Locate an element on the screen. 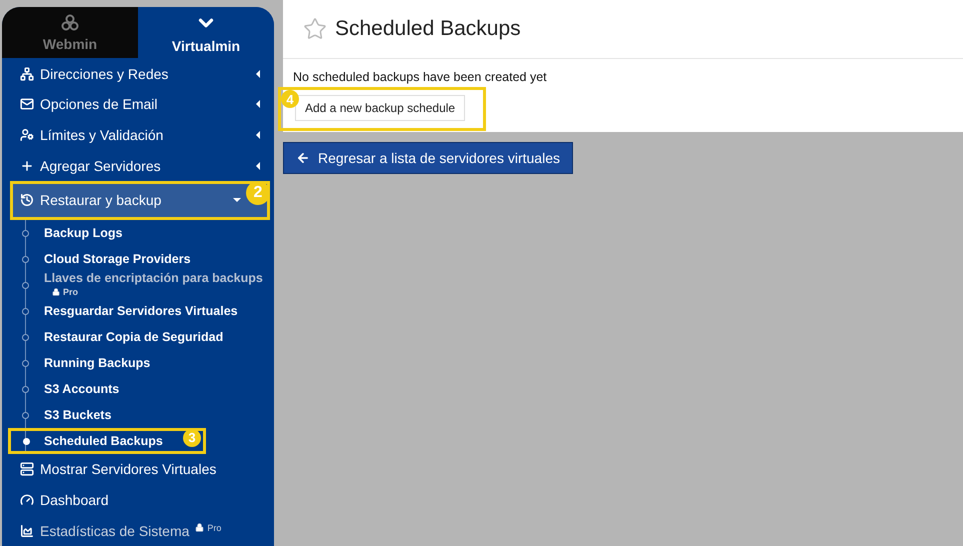  menu-item: Opciones de Email is located at coordinates (138, 104).